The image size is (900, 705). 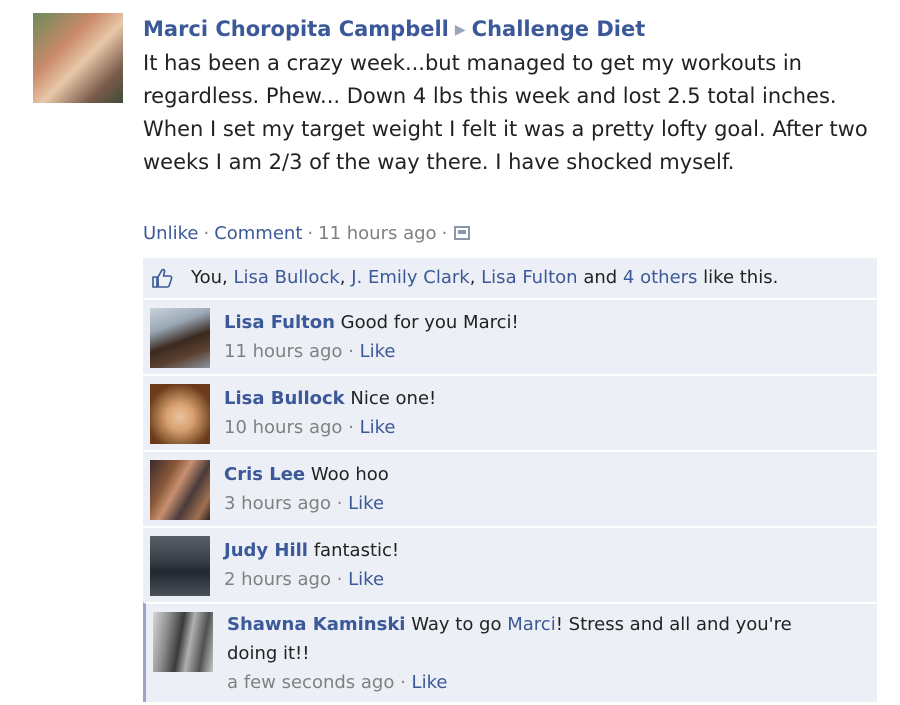 What do you see at coordinates (264, 474) in the screenshot?
I see `commenter-name-link: Cris Lee` at bounding box center [264, 474].